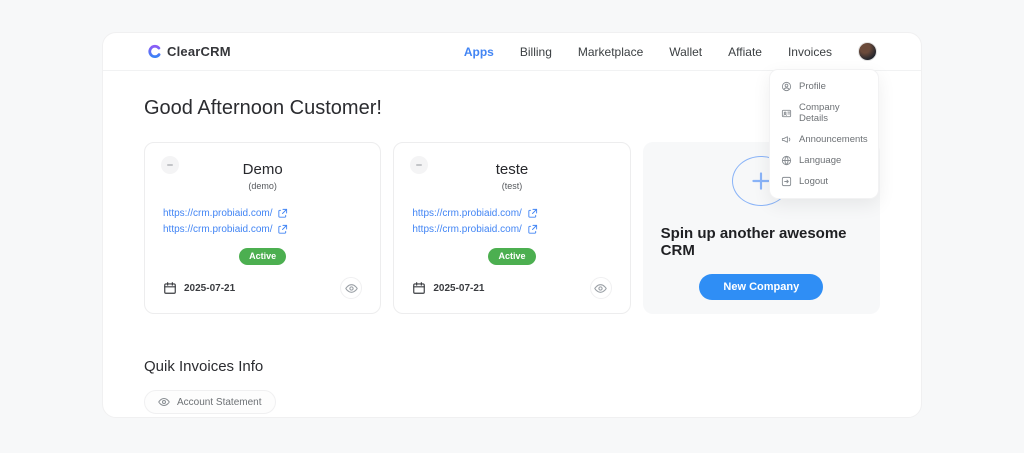 The width and height of the screenshot is (1024, 453). Describe the element at coordinates (786, 181) in the screenshot. I see `logout-icon` at that location.